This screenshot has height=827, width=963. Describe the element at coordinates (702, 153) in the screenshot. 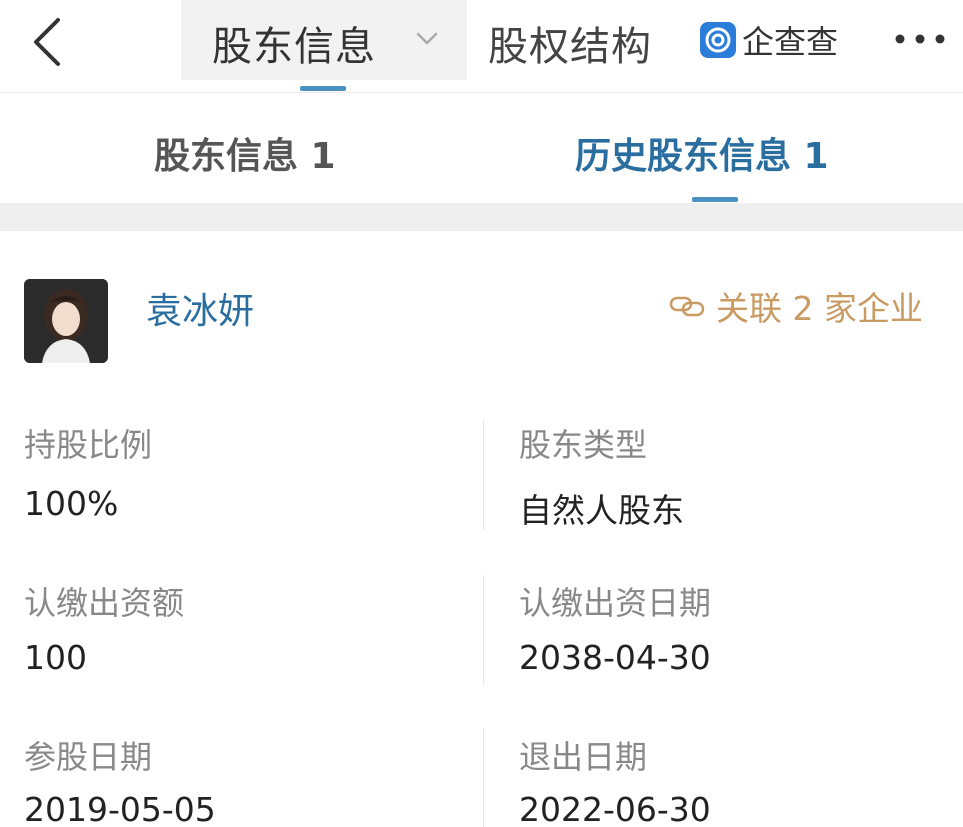

I see `tab-history-shareholders: 历史股东信息 1` at that location.